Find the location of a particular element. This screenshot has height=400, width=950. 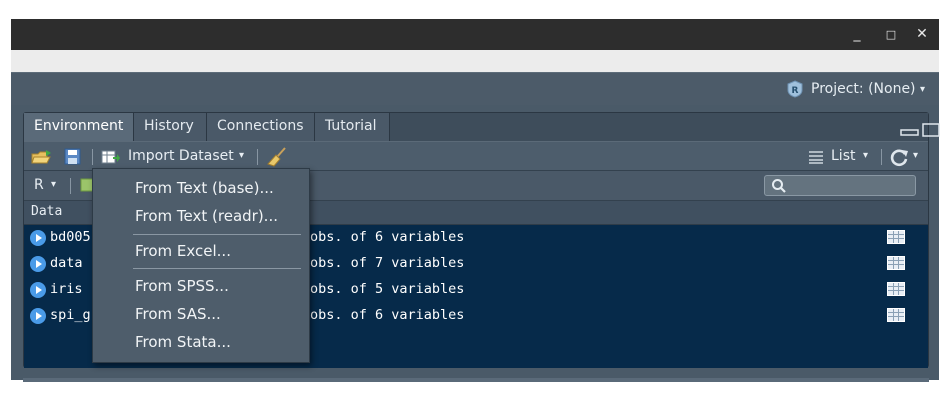

object-description: obs. of 7 variables is located at coordinates (387, 263).